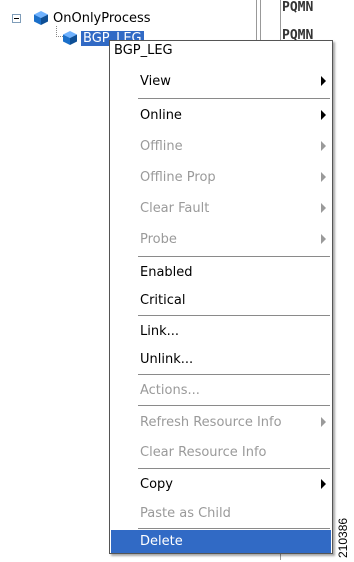  Describe the element at coordinates (221, 208) in the screenshot. I see `menu-item-clear-fault: Clear Fault` at that location.